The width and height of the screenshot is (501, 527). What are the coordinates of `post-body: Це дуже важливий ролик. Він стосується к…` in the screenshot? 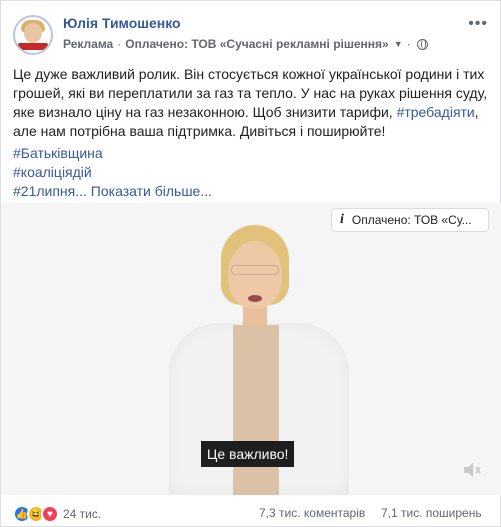 It's located at (252, 103).